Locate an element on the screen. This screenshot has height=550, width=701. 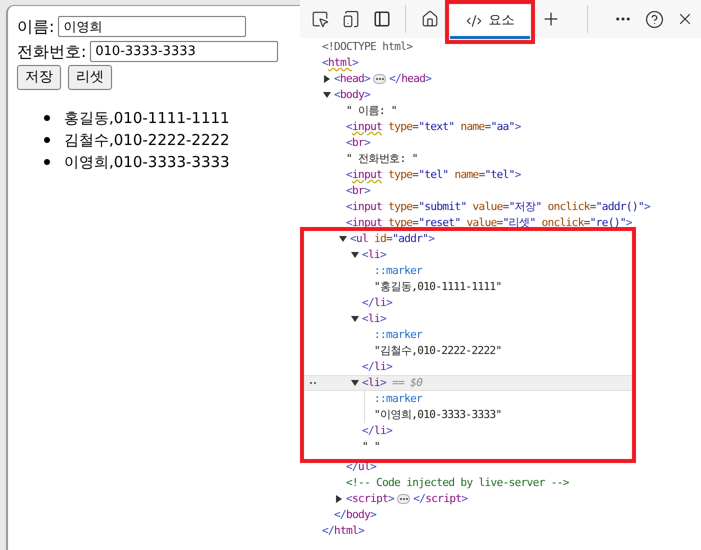
code-text: <html> is located at coordinates (340, 63).